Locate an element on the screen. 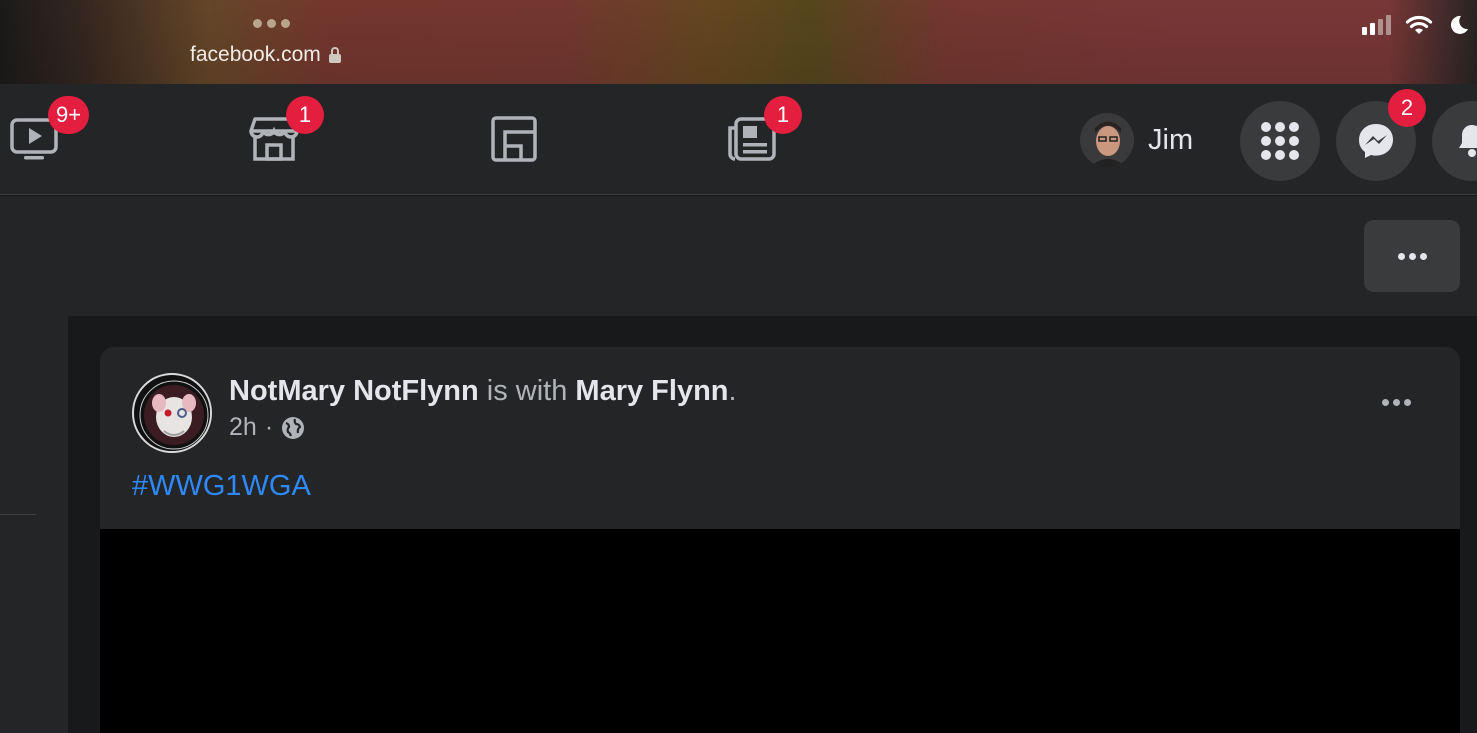  avatar-face-icon is located at coordinates (1107, 140).